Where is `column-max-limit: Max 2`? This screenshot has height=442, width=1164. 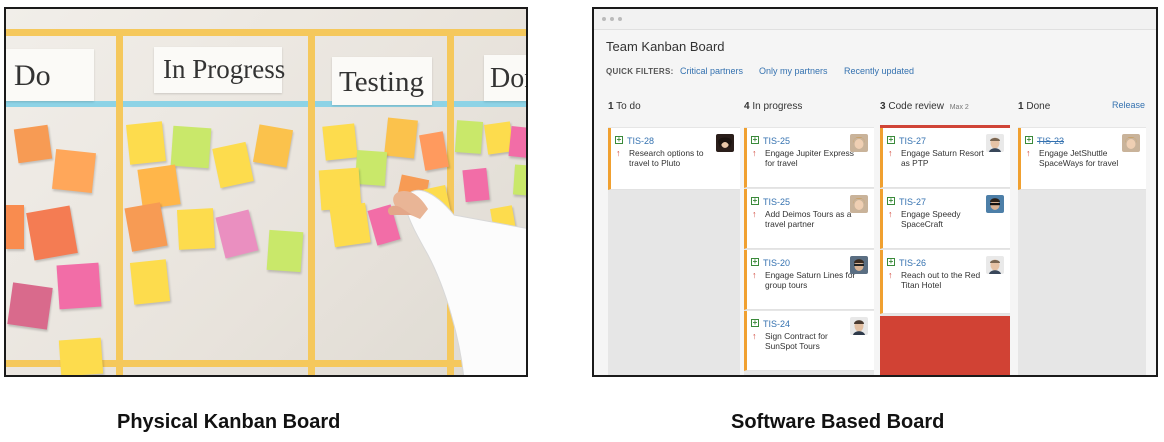 column-max-limit: Max 2 is located at coordinates (959, 107).